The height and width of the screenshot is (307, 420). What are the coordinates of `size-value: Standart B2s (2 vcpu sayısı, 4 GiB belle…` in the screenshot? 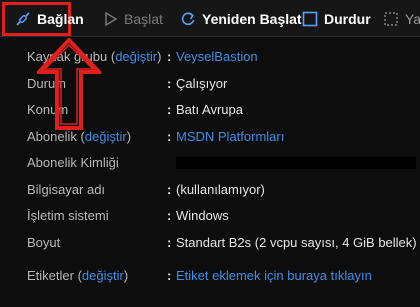 It's located at (296, 242).